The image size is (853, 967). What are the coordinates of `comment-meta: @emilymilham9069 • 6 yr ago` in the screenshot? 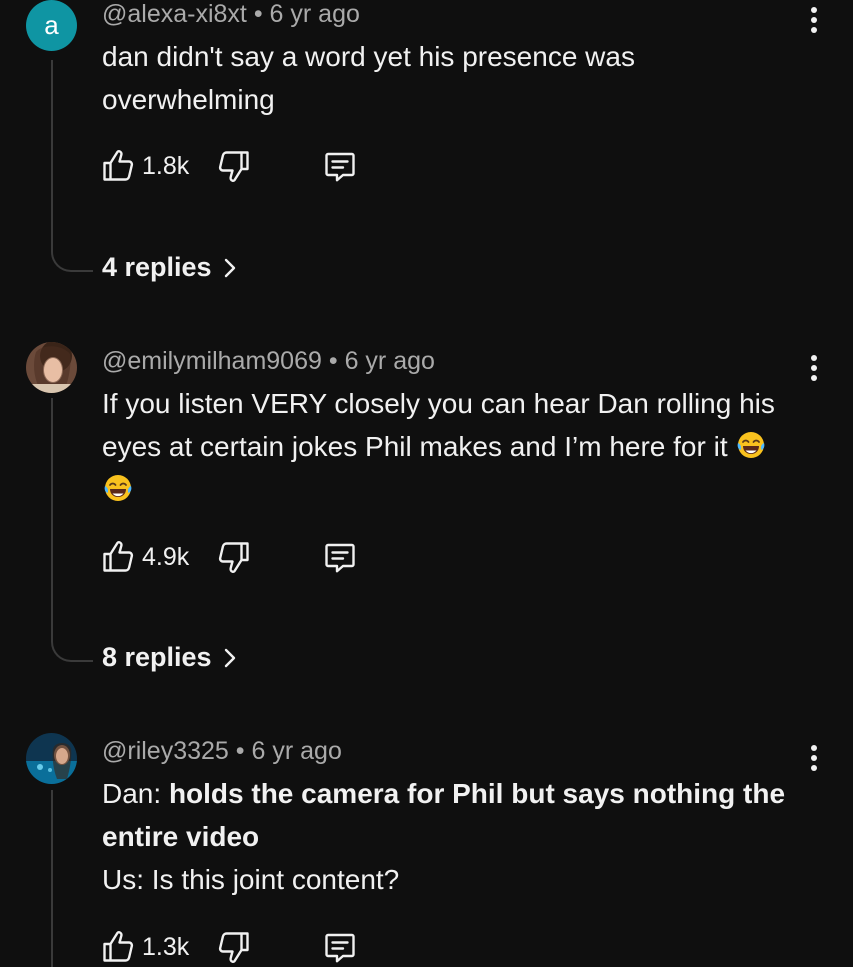 It's located at (268, 361).